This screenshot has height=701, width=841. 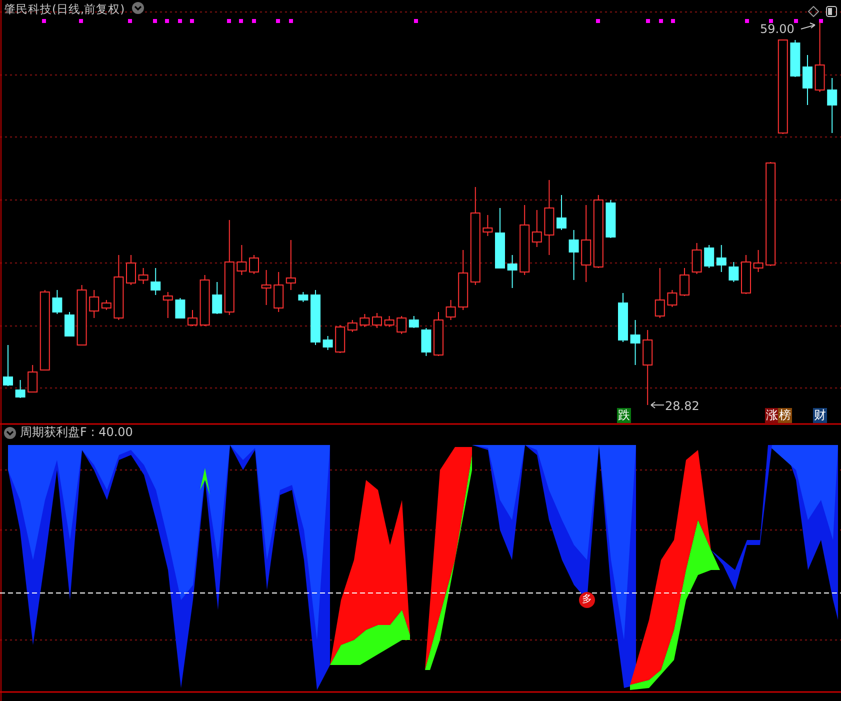 What do you see at coordinates (682, 406) in the screenshot?
I see `low-price-label: 28.82` at bounding box center [682, 406].